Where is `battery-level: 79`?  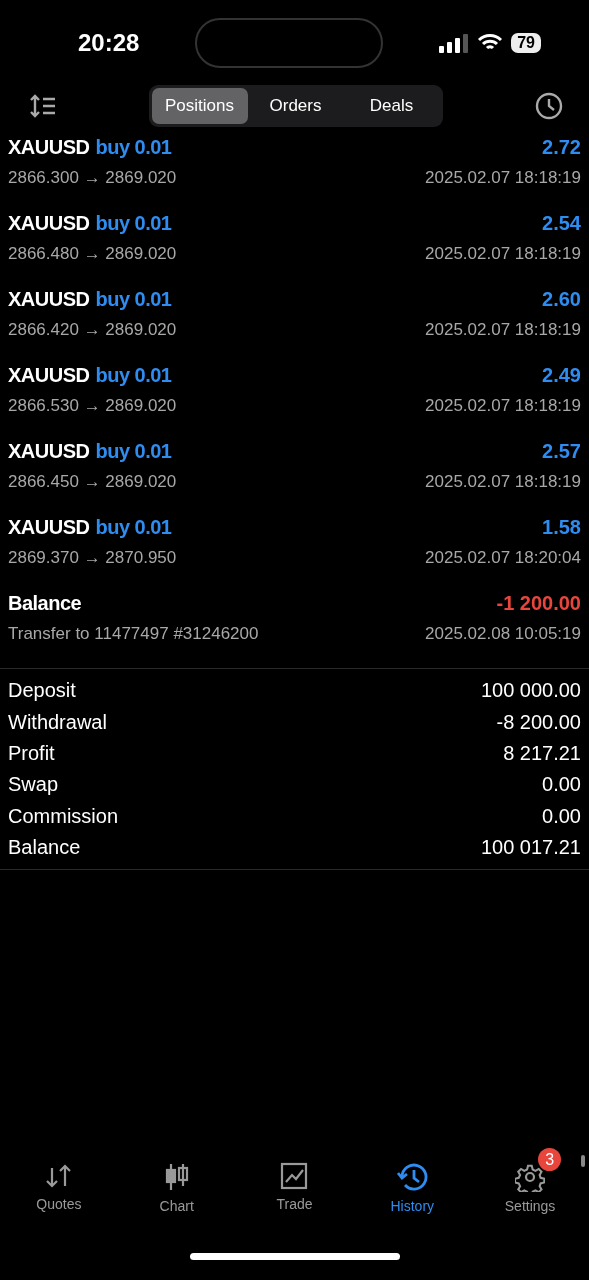 battery-level: 79 is located at coordinates (526, 43).